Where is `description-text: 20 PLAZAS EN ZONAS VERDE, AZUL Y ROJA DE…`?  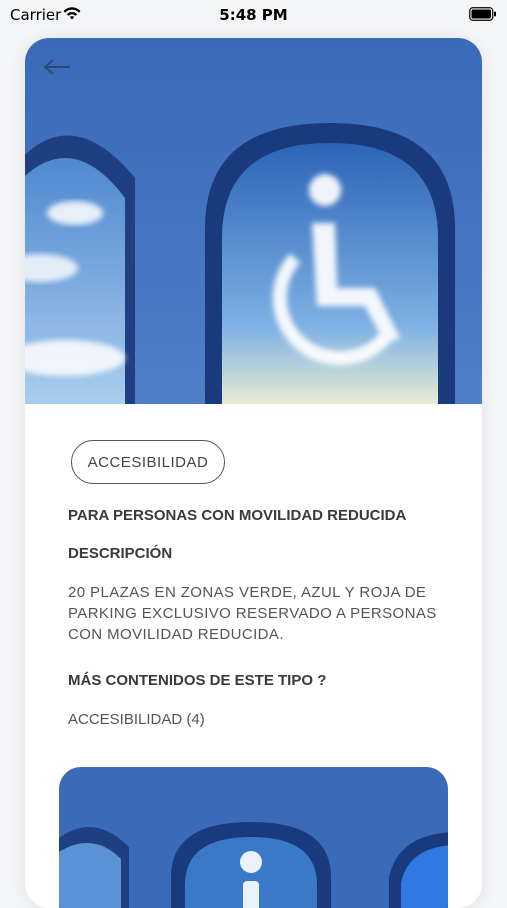
description-text: 20 PLAZAS EN ZONAS VERDE, AZUL Y ROJA DE… is located at coordinates (252, 613).